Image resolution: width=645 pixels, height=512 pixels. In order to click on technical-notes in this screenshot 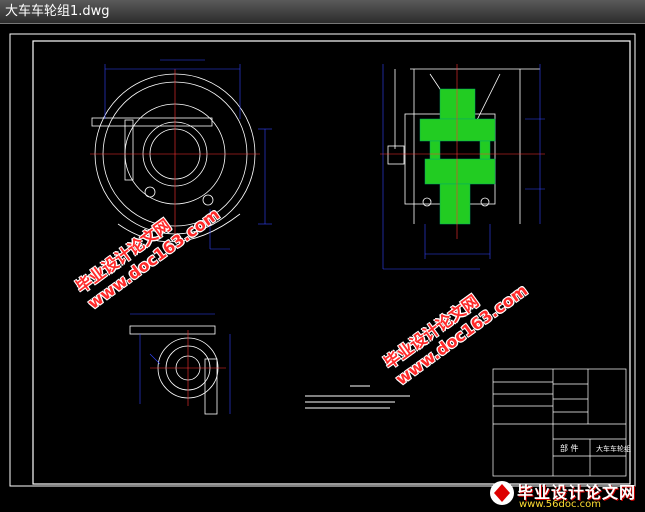, I will do `click(357, 397)`.